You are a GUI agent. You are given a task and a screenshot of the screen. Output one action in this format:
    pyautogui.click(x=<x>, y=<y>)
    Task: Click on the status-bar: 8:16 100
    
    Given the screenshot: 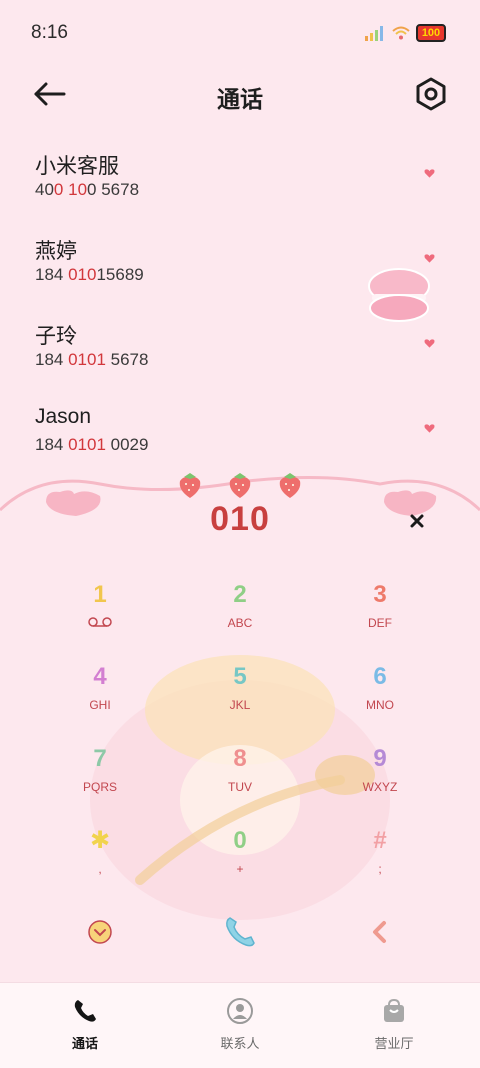 What is the action you would take?
    pyautogui.click(x=240, y=34)
    